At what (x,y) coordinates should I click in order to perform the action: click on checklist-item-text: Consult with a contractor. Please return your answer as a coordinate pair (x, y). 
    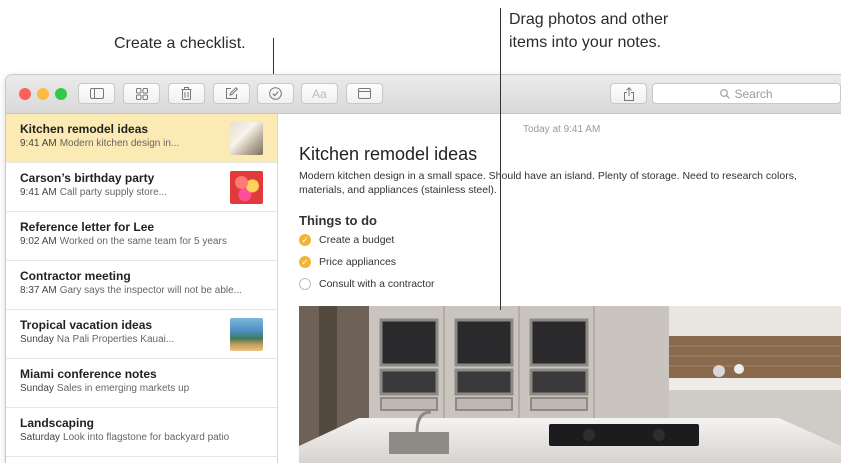
    Looking at the image, I should click on (377, 284).